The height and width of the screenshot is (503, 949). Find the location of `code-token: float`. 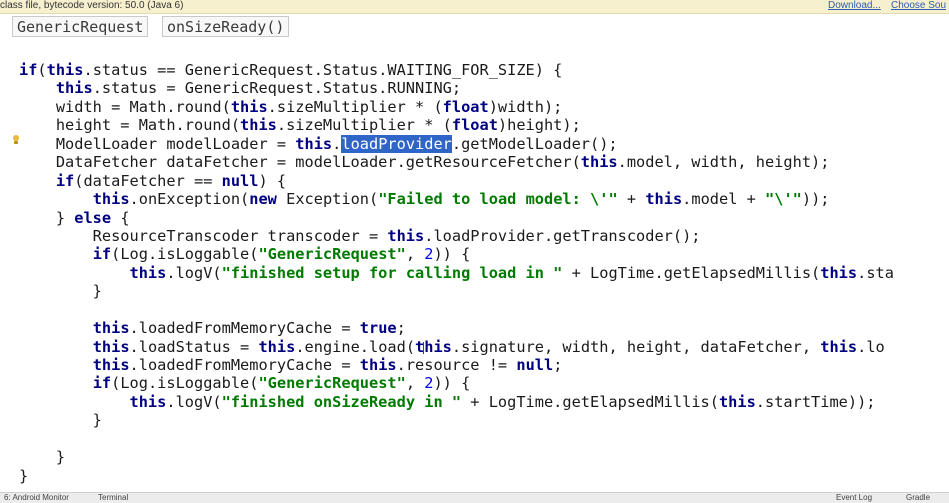

code-token: float is located at coordinates (474, 125).